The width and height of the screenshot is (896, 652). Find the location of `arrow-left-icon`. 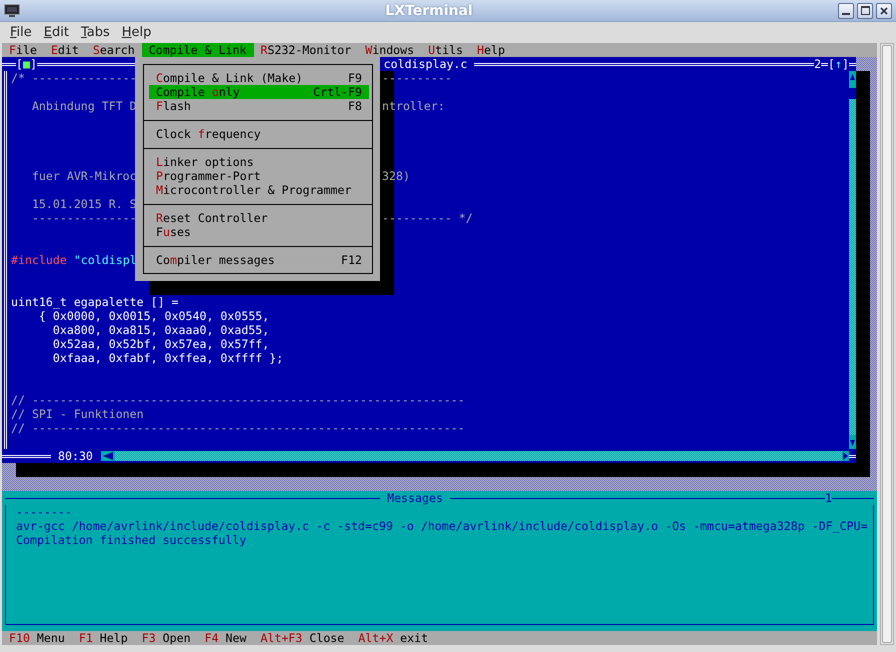

arrow-left-icon is located at coordinates (107, 456).